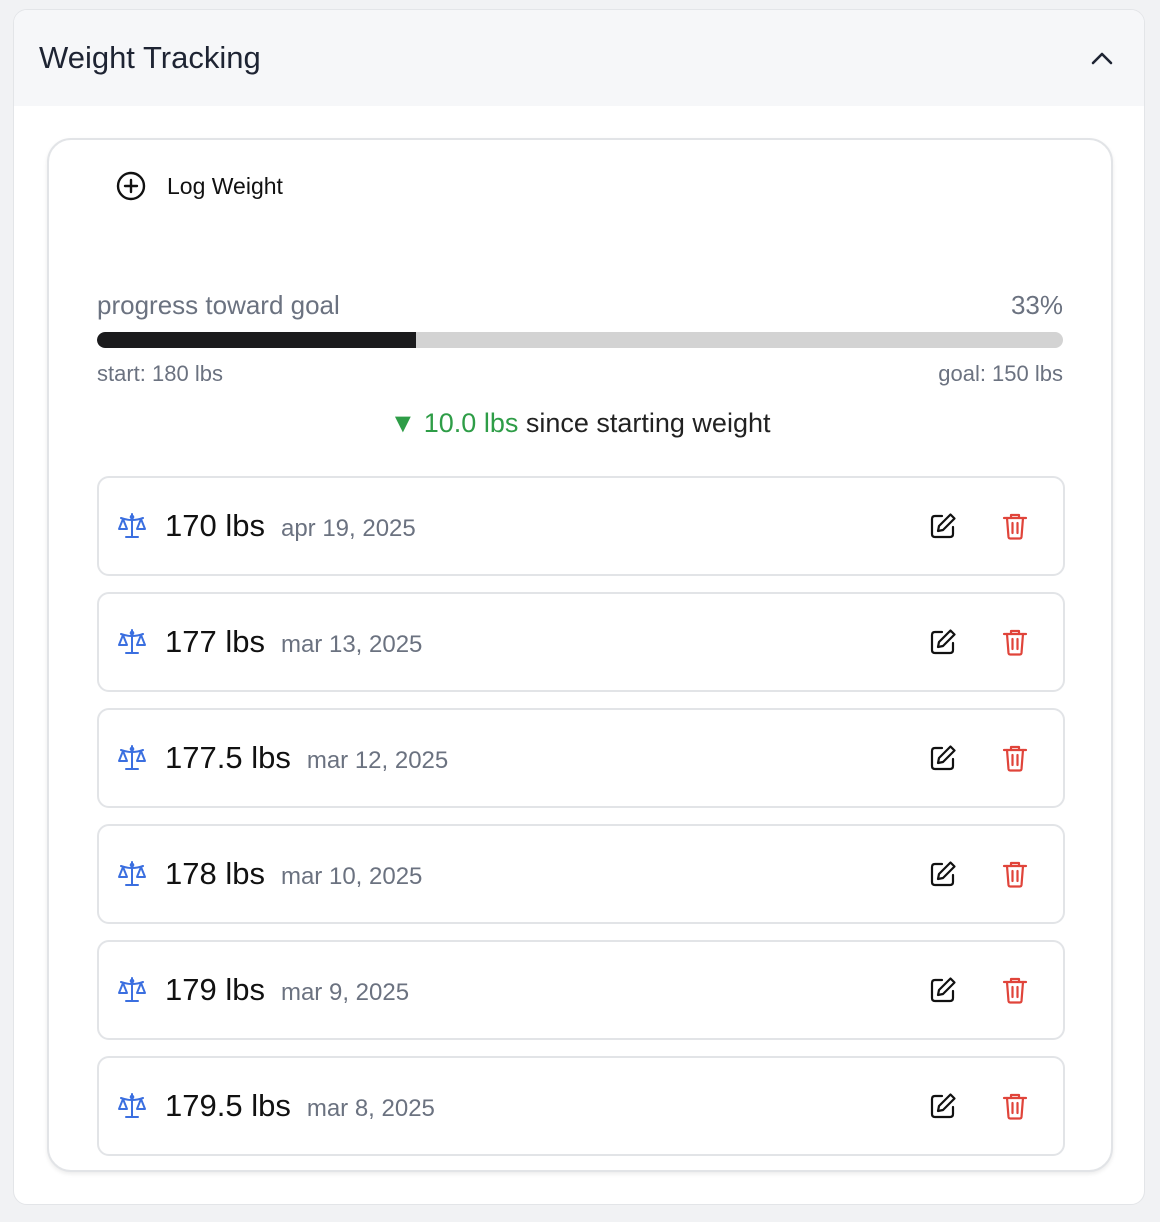  What do you see at coordinates (351, 644) in the screenshot?
I see `entry-date: mar 13, 2025` at bounding box center [351, 644].